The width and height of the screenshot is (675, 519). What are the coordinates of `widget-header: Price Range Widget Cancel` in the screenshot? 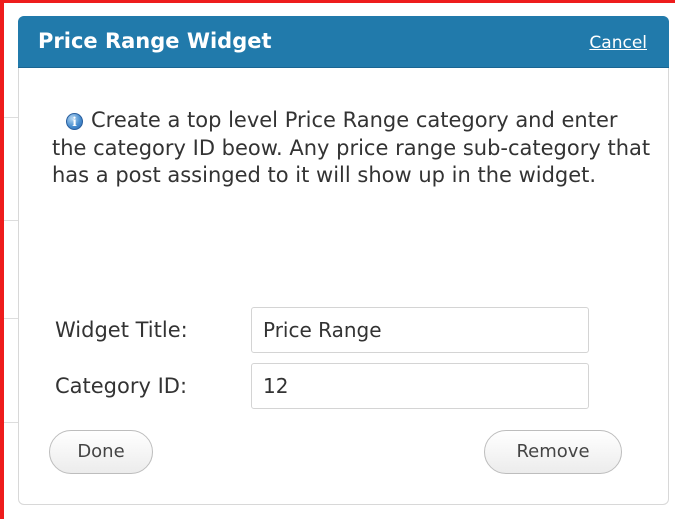 It's located at (343, 42).